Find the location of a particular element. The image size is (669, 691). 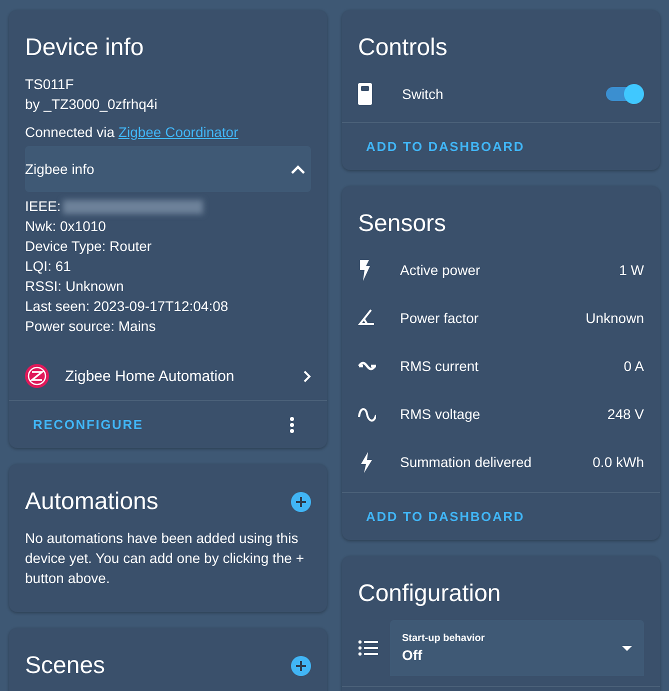

sensor-name: Active power is located at coordinates (441, 270).